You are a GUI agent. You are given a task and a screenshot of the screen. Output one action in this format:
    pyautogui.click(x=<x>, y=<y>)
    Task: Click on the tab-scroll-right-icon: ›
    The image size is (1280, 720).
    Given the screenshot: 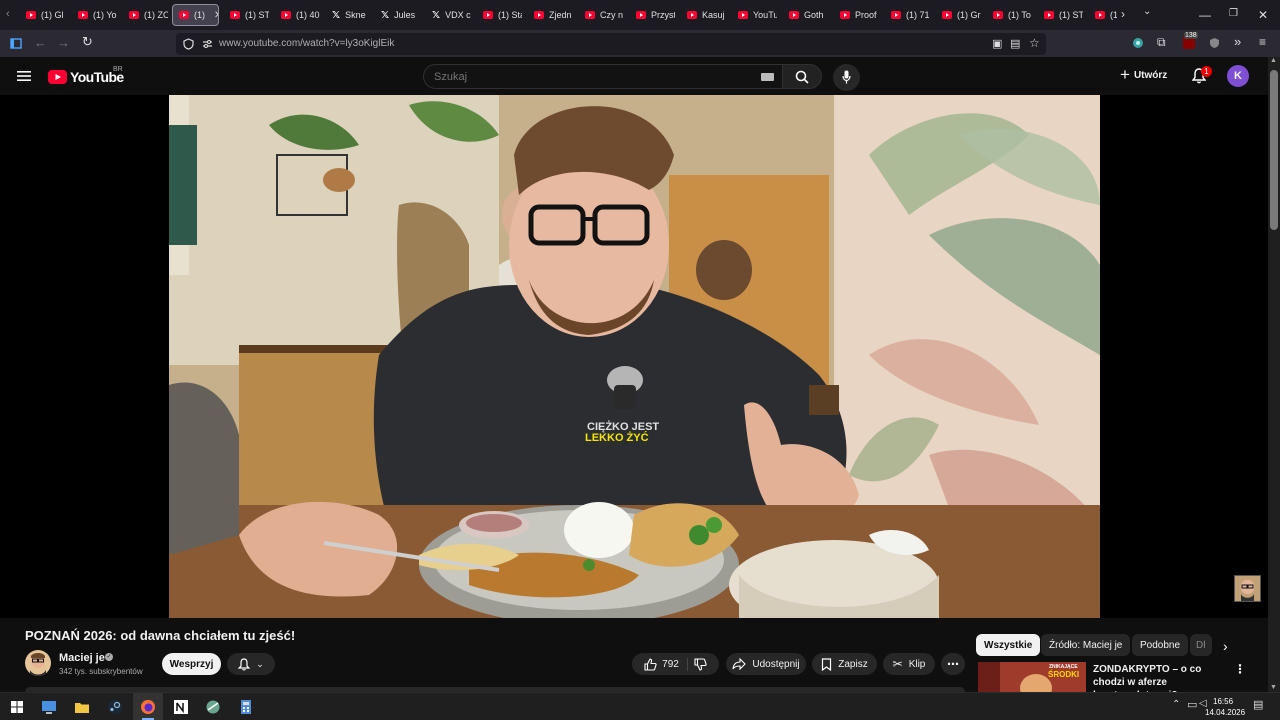 What is the action you would take?
    pyautogui.click(x=1123, y=14)
    